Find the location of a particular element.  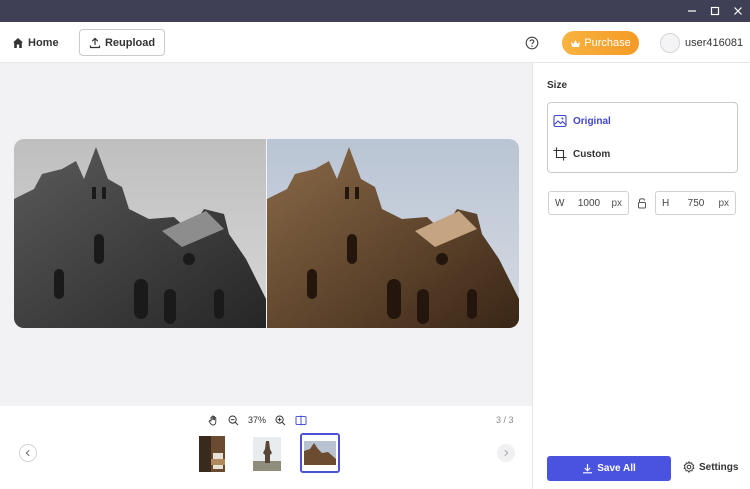

settings-button: Settings is located at coordinates (710, 467).